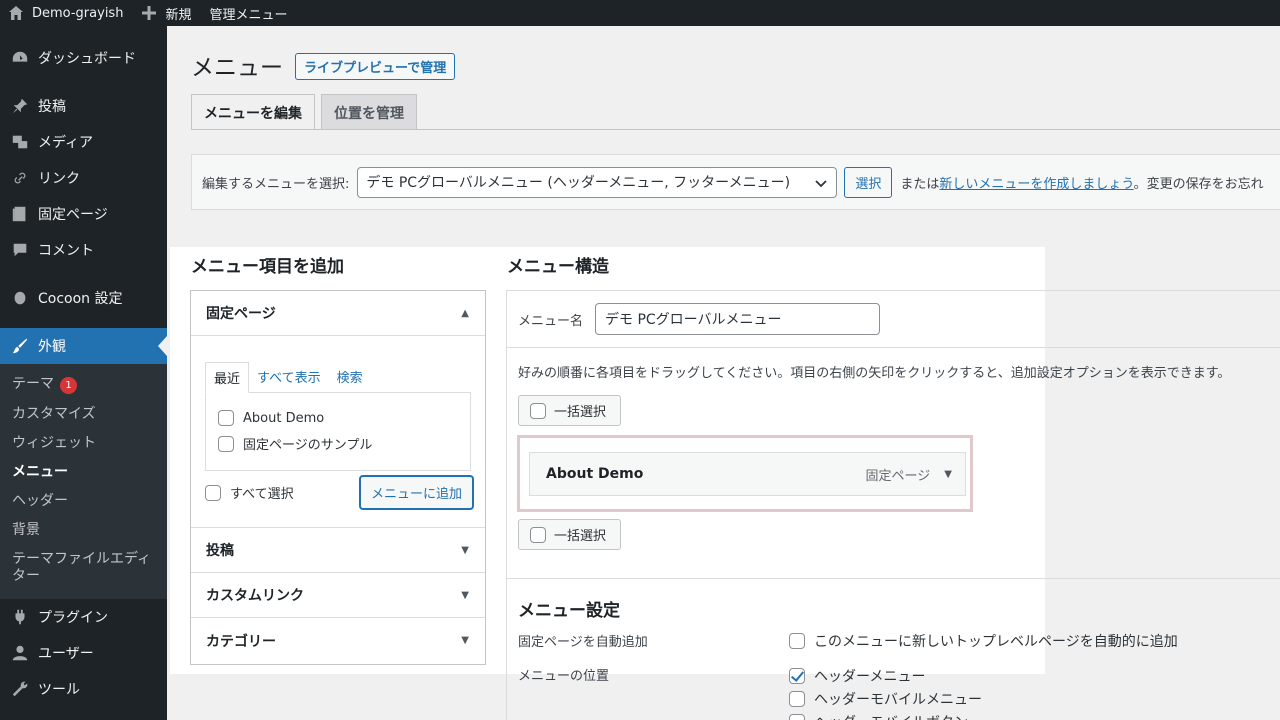 This screenshot has height=720, width=1280. What do you see at coordinates (747, 474) in the screenshot?
I see `menu-item-about-demo: About Demo 固定ページ ▼` at bounding box center [747, 474].